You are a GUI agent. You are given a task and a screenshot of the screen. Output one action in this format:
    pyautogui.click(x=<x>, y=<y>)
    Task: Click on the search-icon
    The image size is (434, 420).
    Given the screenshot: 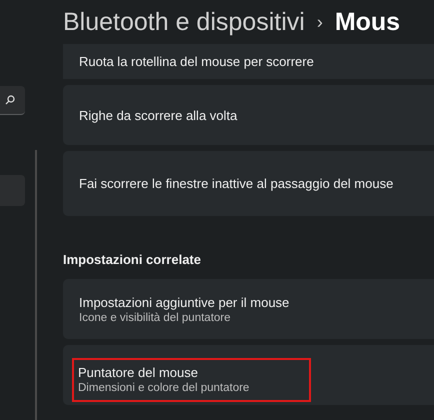 What is the action you would take?
    pyautogui.click(x=10, y=100)
    